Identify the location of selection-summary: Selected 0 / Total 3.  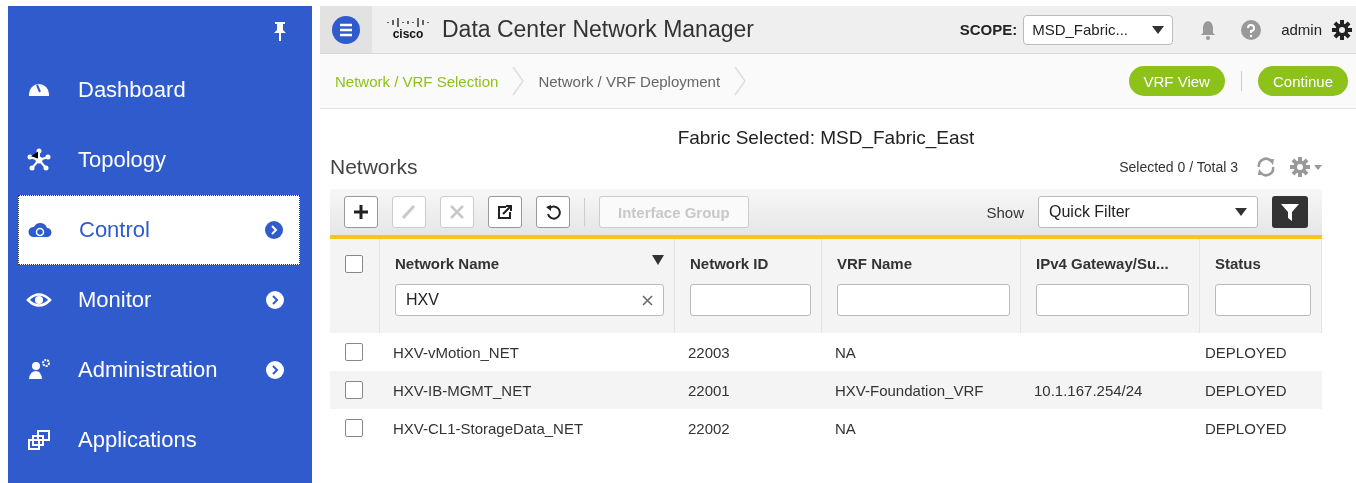
(1178, 167).